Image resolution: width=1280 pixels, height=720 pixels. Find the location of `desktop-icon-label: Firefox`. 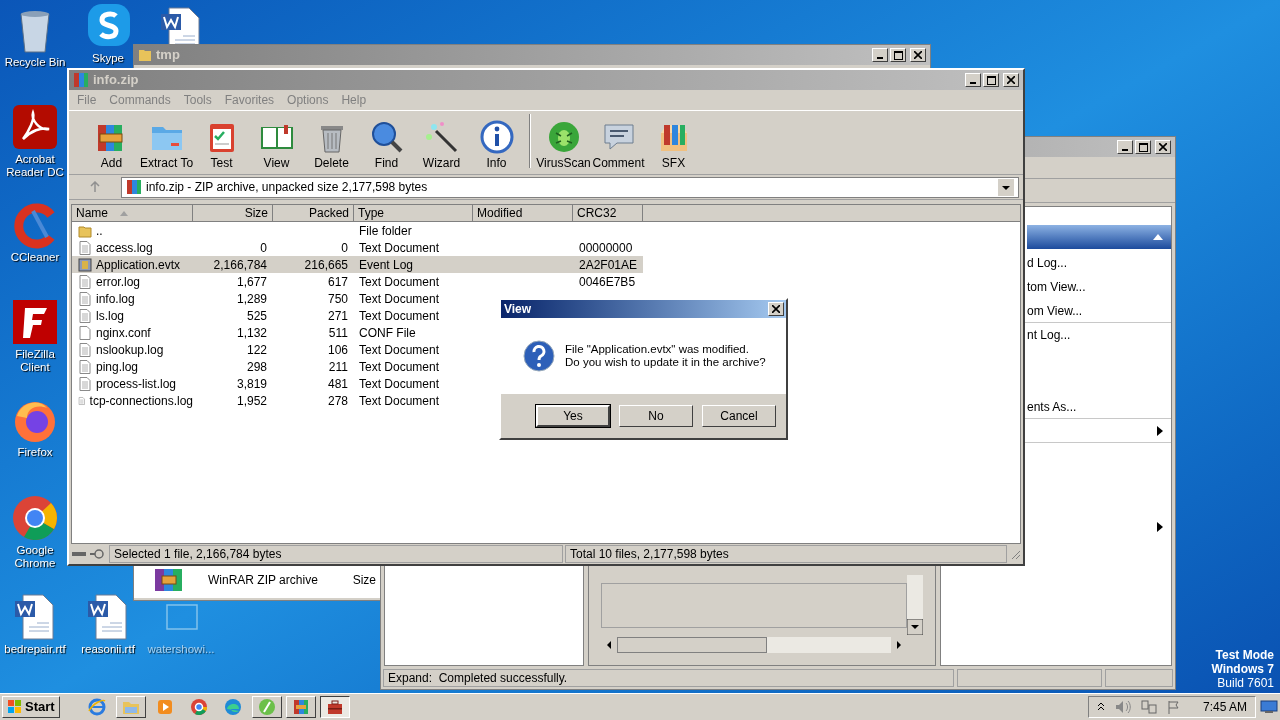

desktop-icon-label: Firefox is located at coordinates (35, 452).